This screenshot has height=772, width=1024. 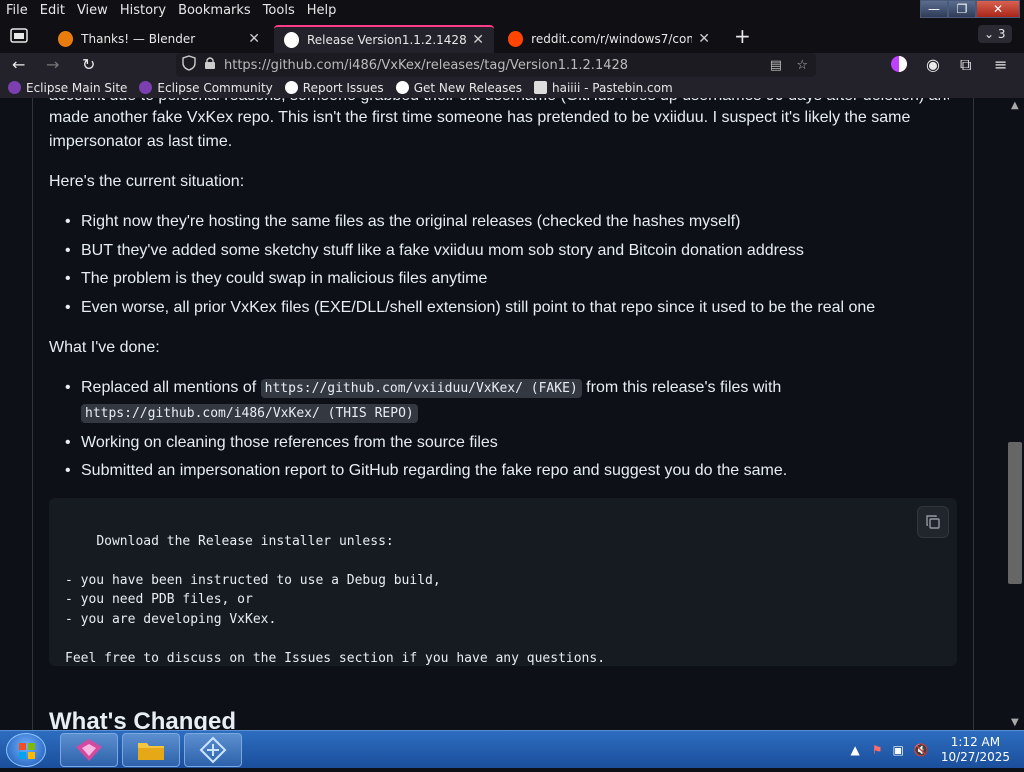 What do you see at coordinates (965, 65) in the screenshot?
I see `extensions-icon: ⧉` at bounding box center [965, 65].